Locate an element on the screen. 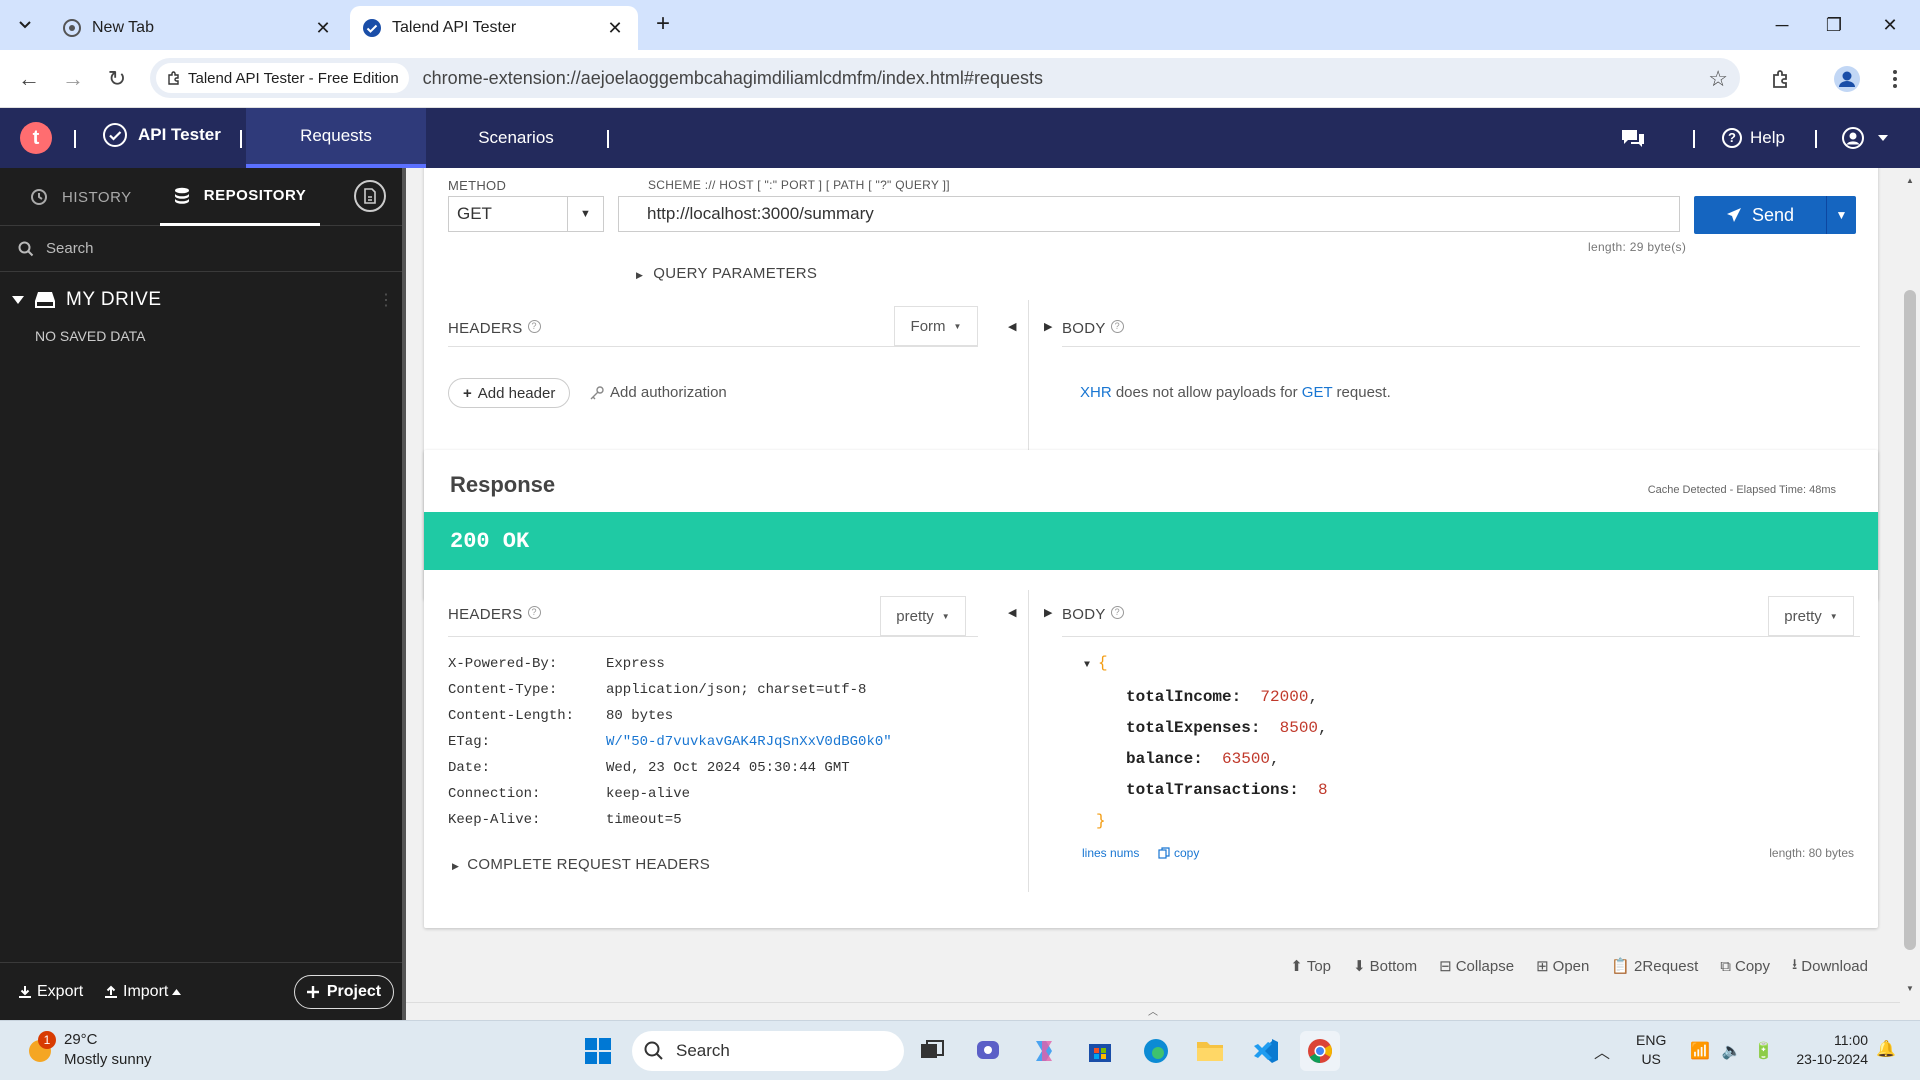 This screenshot has width=1920, height=1080. send-button: Send ▼ is located at coordinates (1775, 215).